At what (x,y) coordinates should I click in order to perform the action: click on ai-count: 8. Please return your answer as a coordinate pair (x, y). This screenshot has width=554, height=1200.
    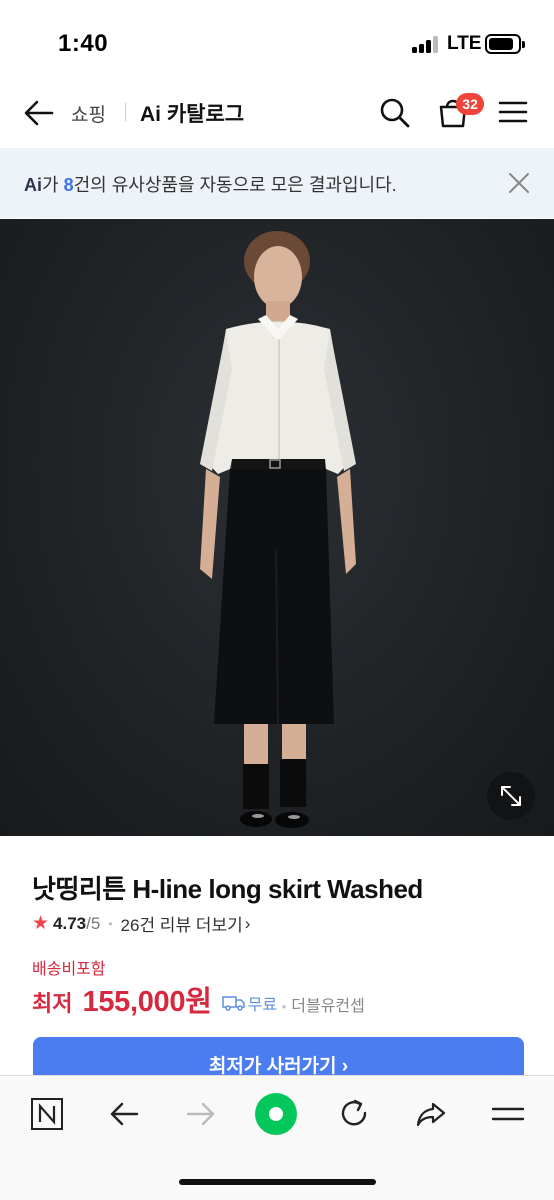
    Looking at the image, I should click on (68, 185).